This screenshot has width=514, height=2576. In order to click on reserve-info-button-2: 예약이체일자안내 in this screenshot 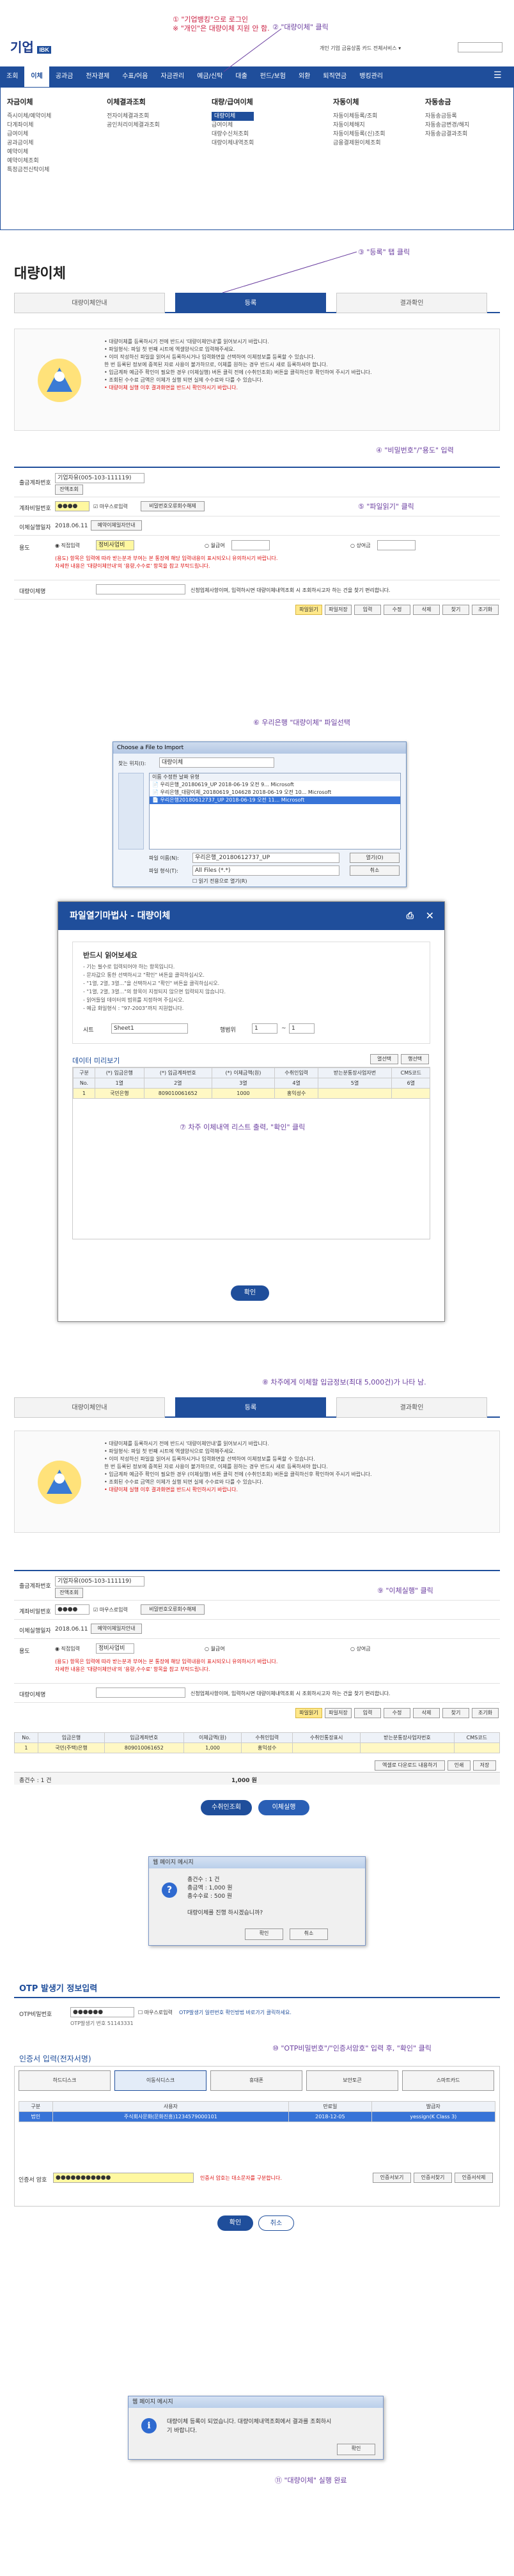, I will do `click(117, 1629)`.